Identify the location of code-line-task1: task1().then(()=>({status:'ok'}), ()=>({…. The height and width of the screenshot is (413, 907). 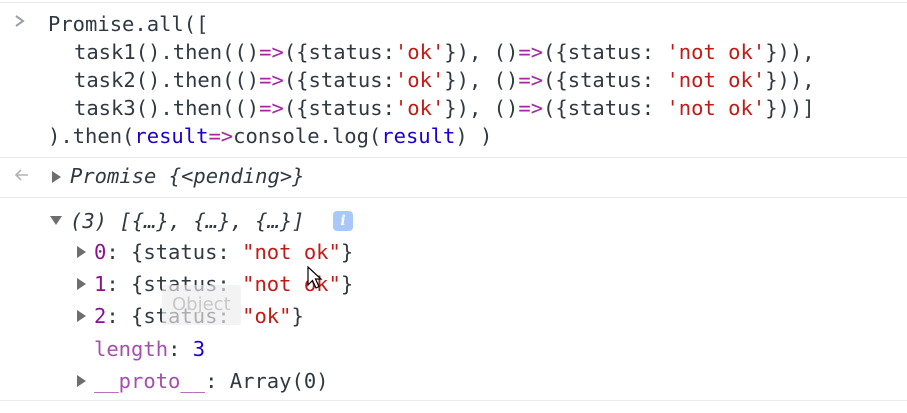
(444, 52).